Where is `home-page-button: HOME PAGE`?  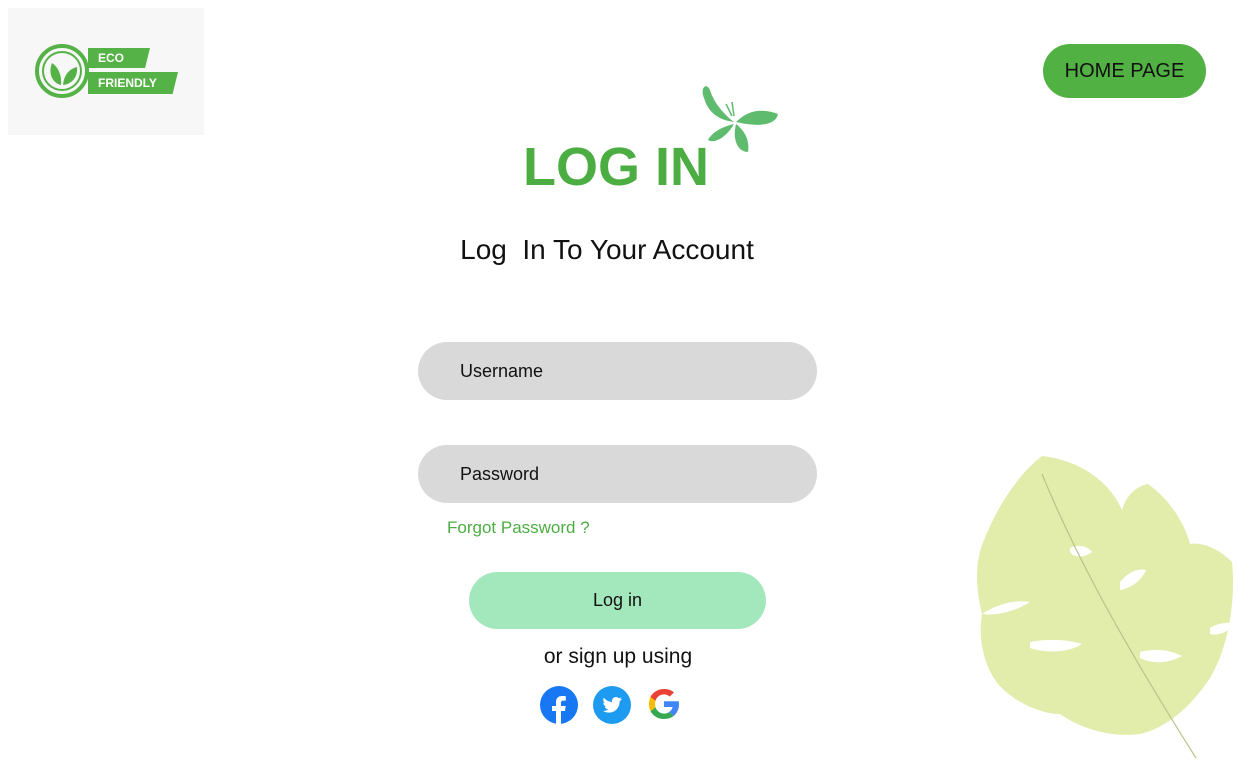 home-page-button: HOME PAGE is located at coordinates (1124, 71).